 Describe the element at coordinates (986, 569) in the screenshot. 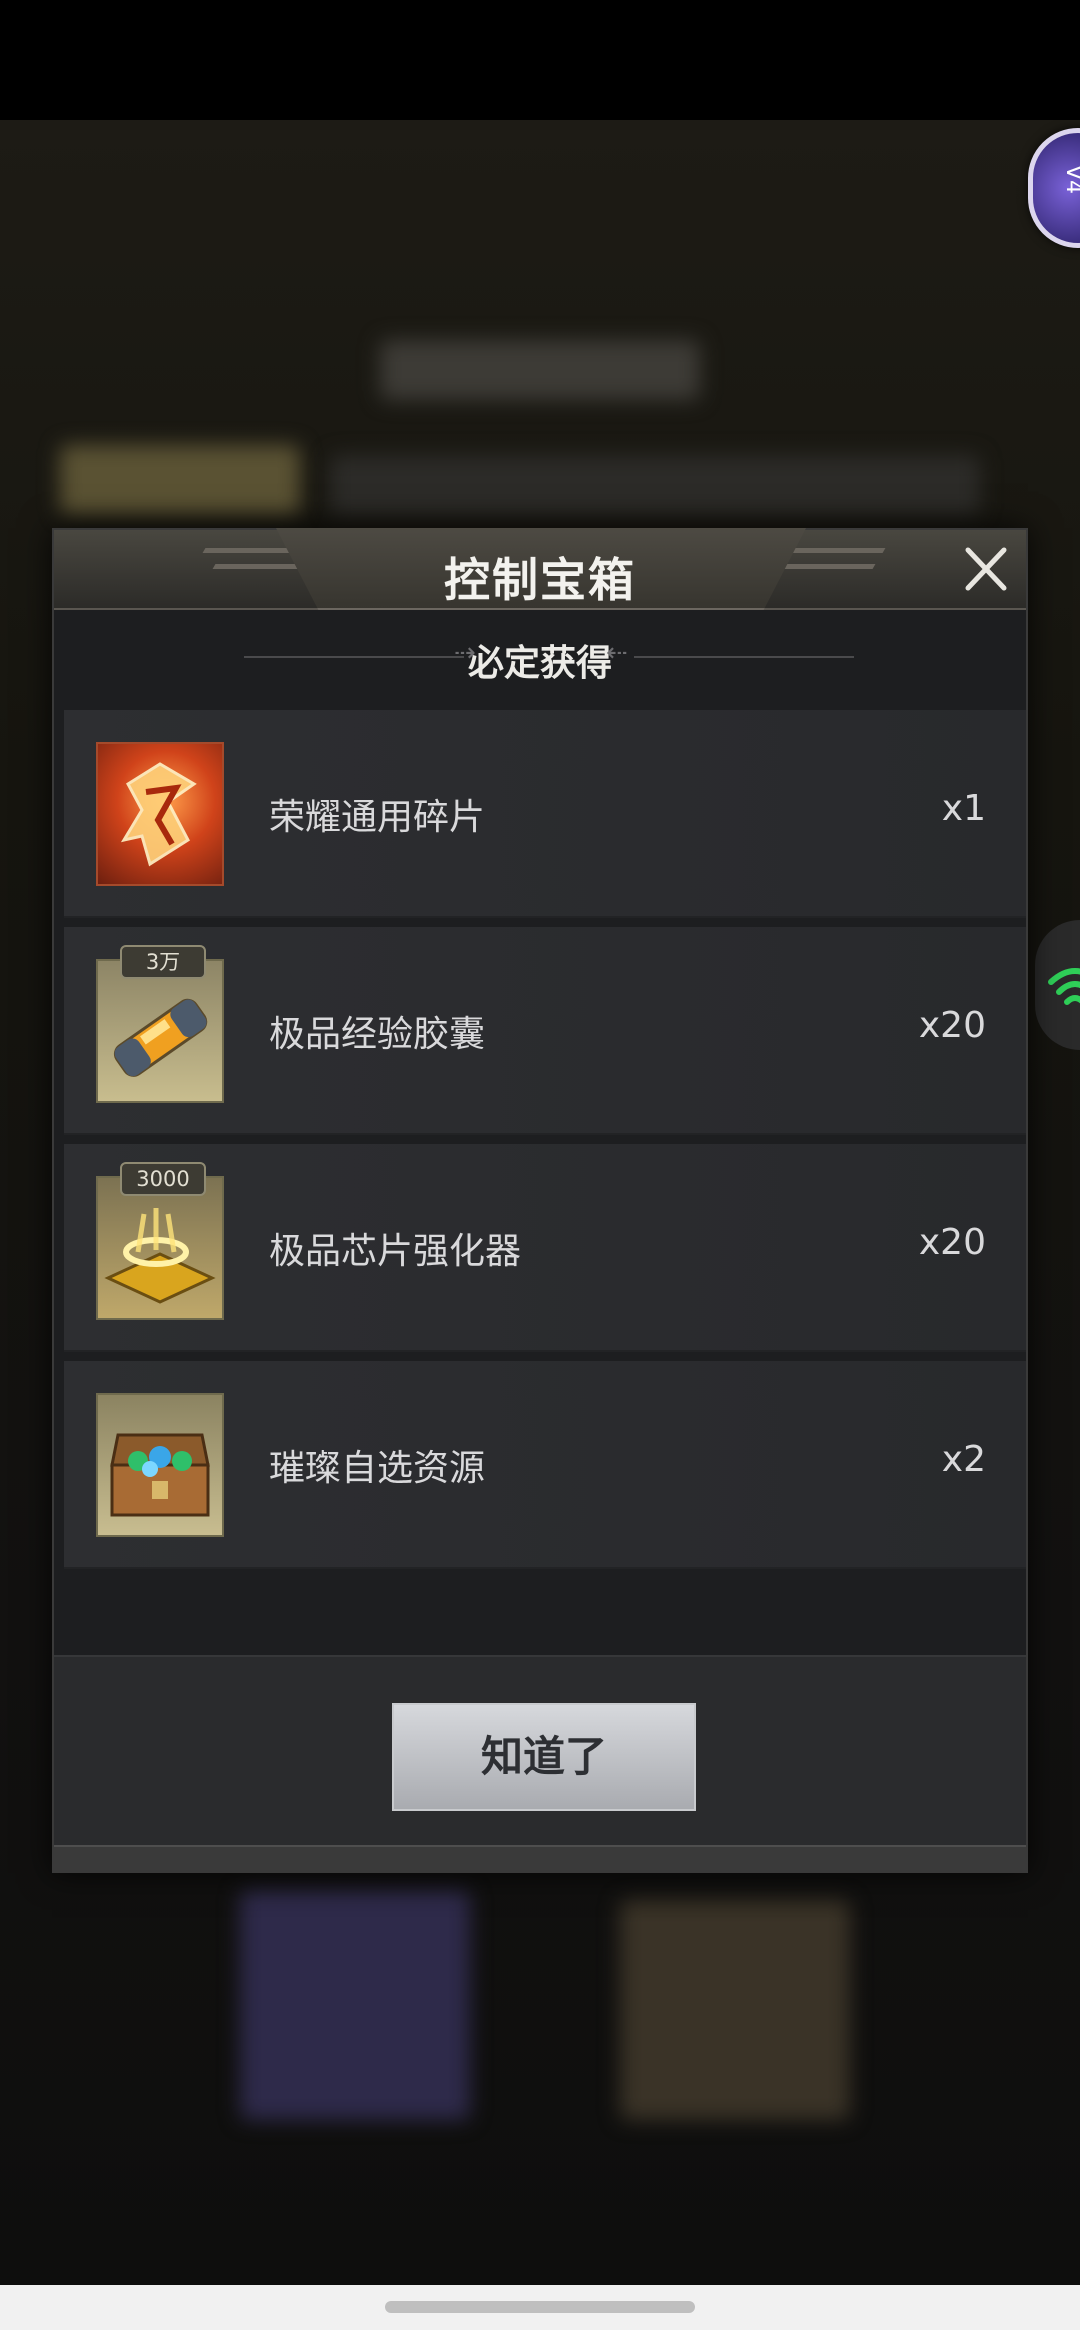

I see `close-icon` at that location.